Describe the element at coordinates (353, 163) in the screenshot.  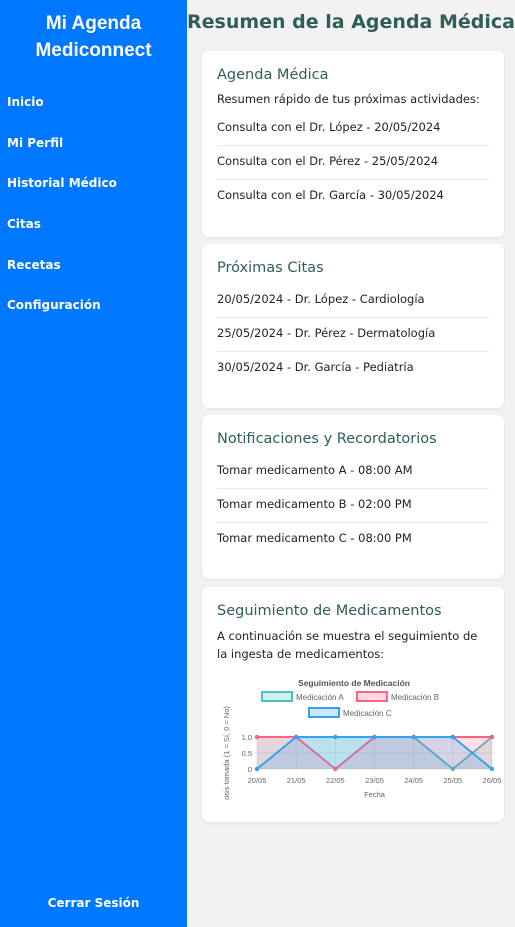
I see `list-item: Consulta con el Dr. Pérez - 25/05/2024` at that location.